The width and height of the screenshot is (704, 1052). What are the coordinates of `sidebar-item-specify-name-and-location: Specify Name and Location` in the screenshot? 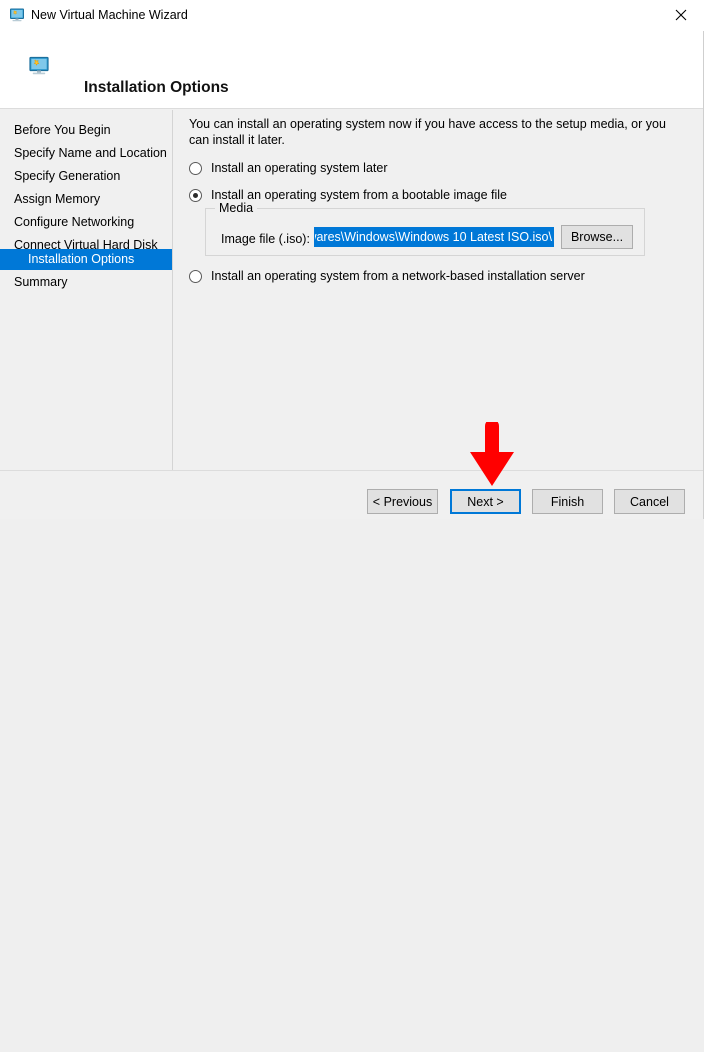 It's located at (86, 153).